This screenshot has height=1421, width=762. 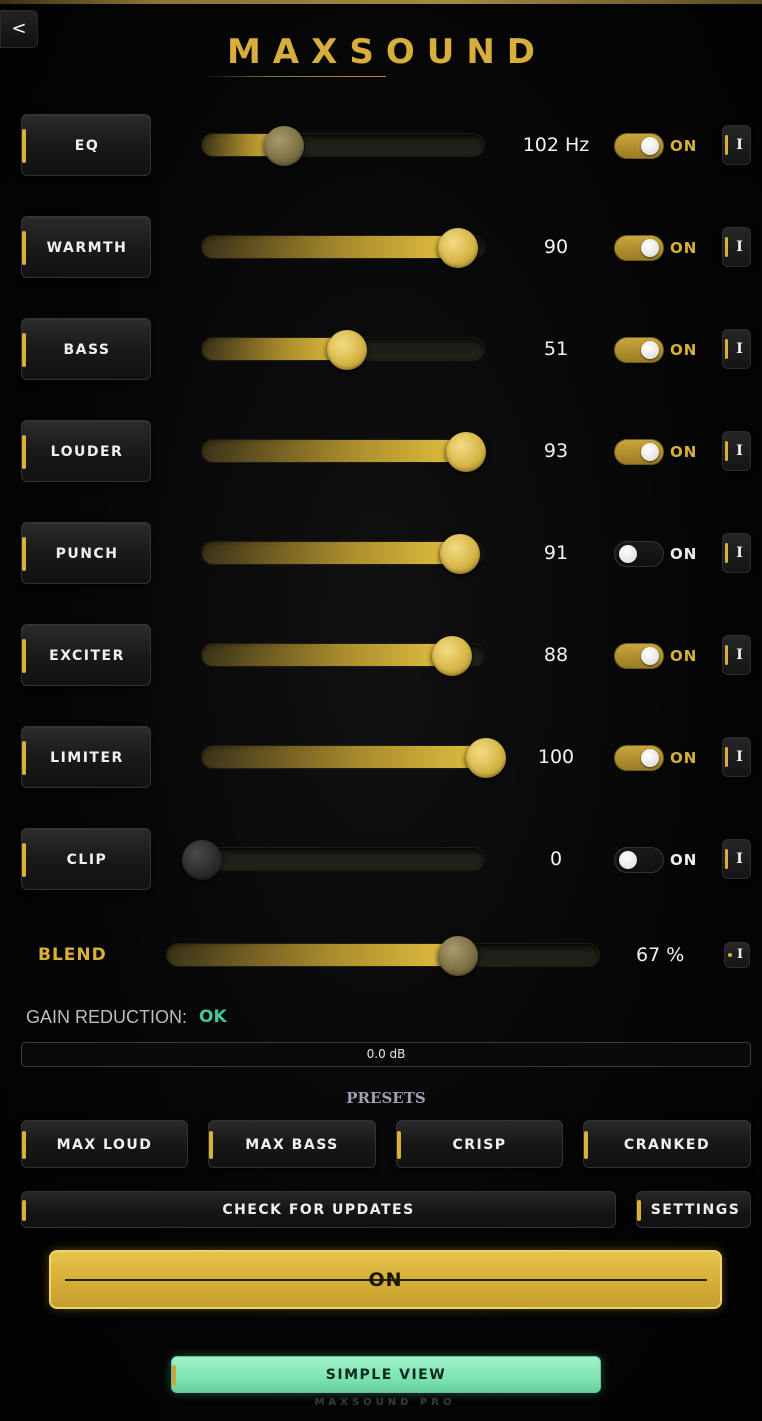 I want to click on bass-slider-fill, so click(x=274, y=349).